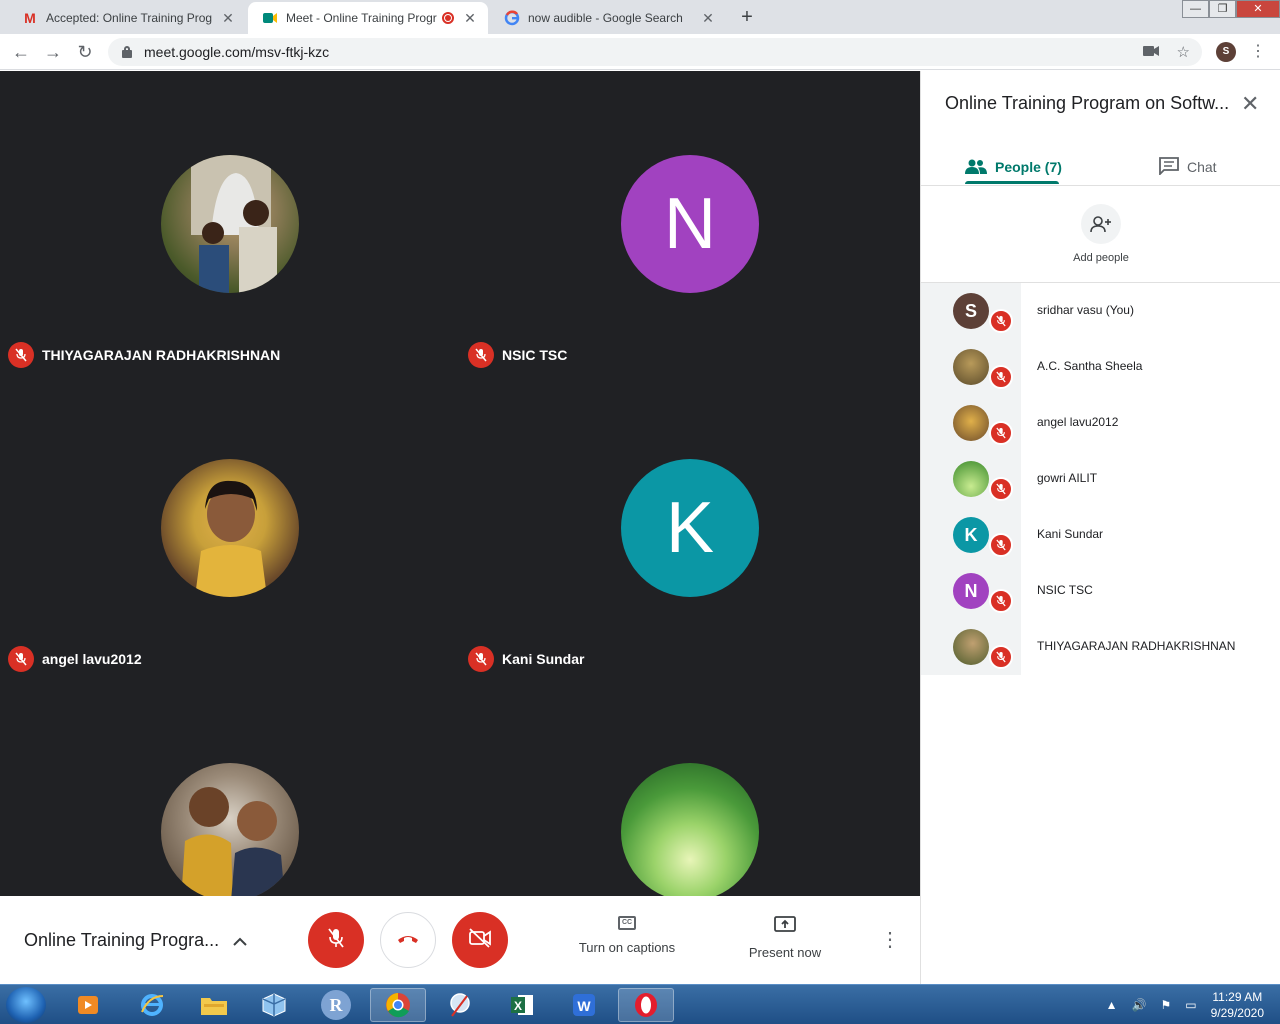  I want to click on network-icon: ▭, so click(1190, 1005).